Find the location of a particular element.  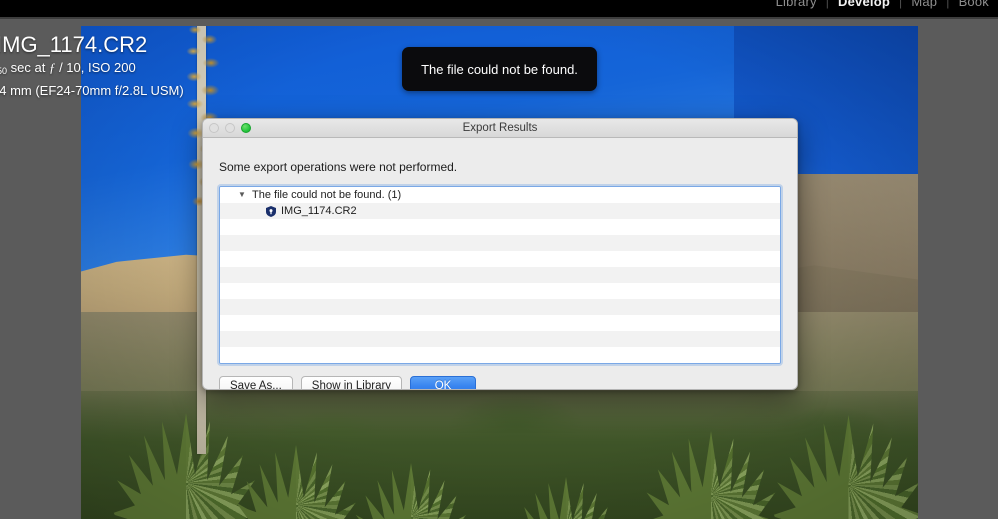

module-nav: Library | Develop | Map | Book is located at coordinates (882, 4).